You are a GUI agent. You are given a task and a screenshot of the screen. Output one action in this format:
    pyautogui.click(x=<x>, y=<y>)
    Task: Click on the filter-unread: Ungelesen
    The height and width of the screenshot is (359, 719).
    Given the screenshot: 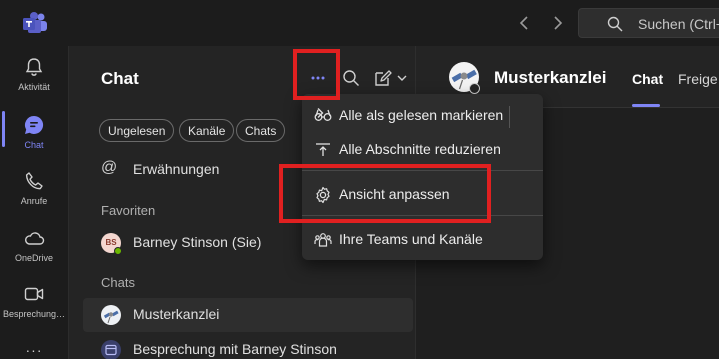 What is the action you would take?
    pyautogui.click(x=137, y=130)
    